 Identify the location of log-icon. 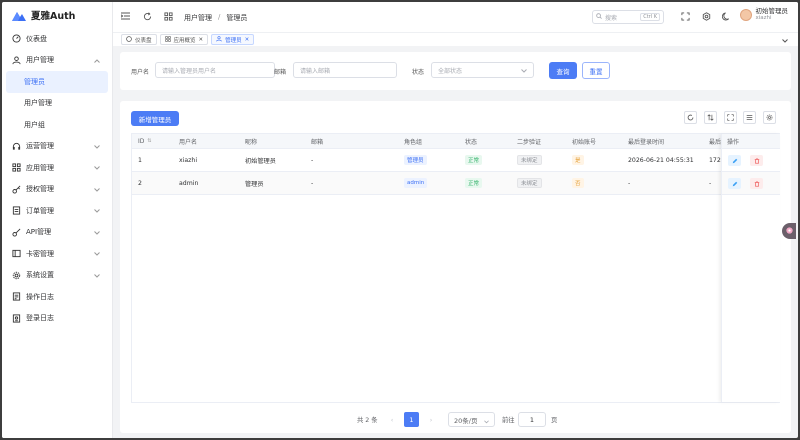
(16, 296).